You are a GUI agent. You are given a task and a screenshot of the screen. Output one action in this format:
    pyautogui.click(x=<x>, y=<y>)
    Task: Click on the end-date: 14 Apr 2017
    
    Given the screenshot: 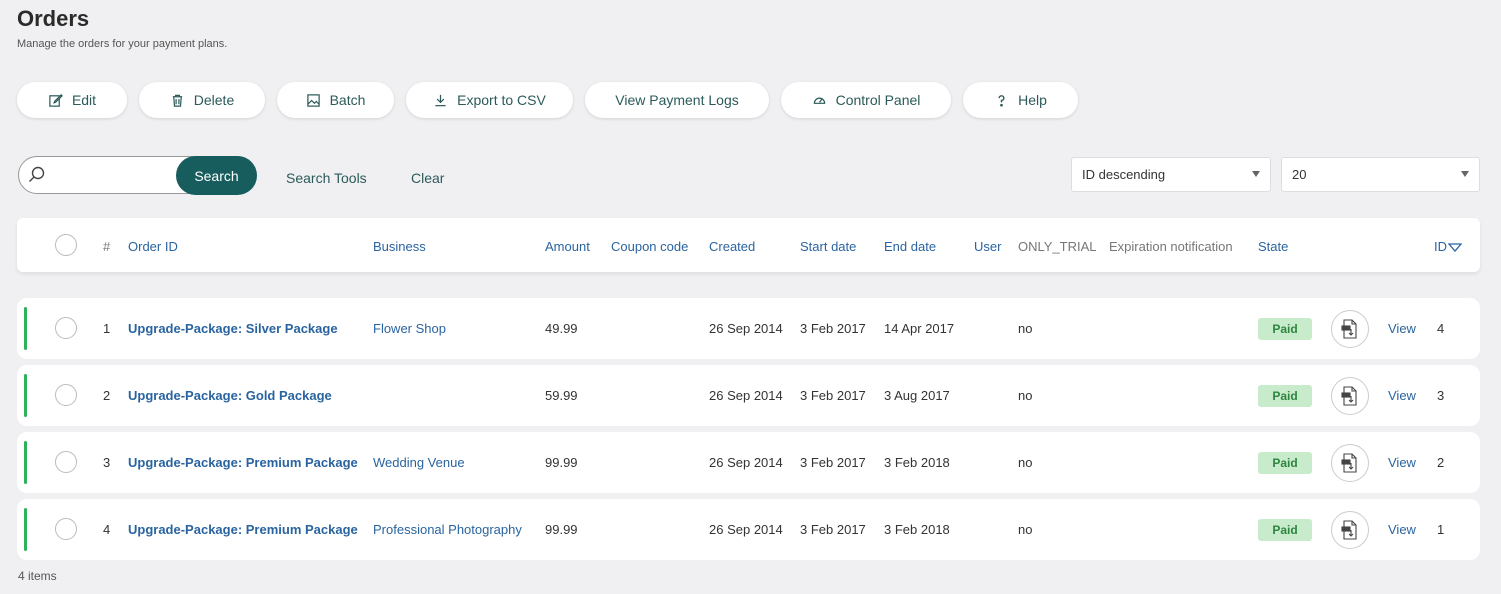 What is the action you would take?
    pyautogui.click(x=919, y=328)
    